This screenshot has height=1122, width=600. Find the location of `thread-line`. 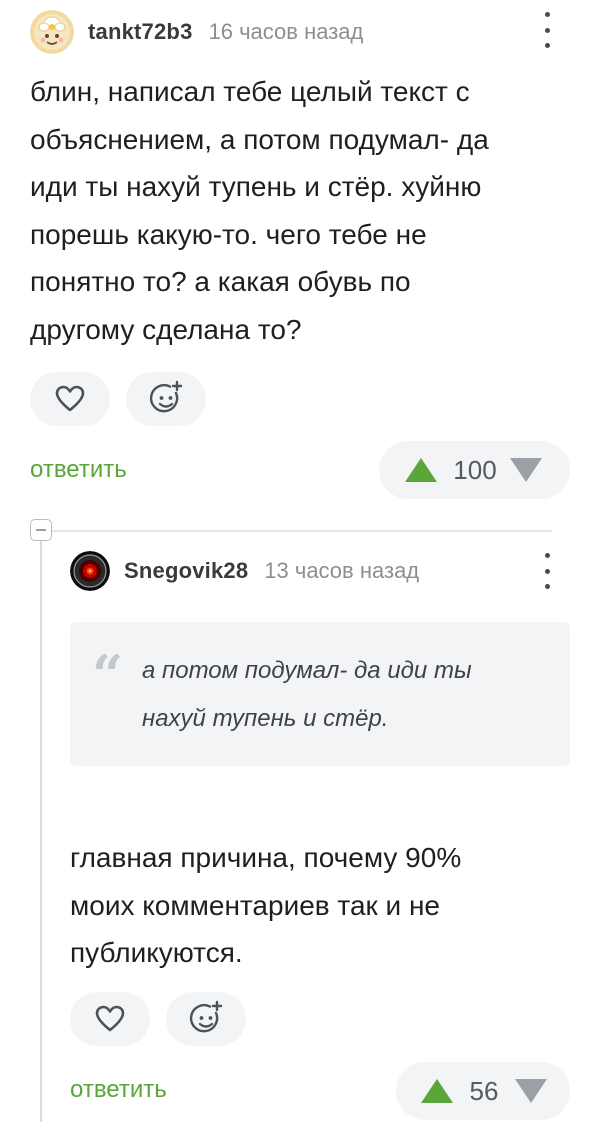

thread-line is located at coordinates (41, 831).